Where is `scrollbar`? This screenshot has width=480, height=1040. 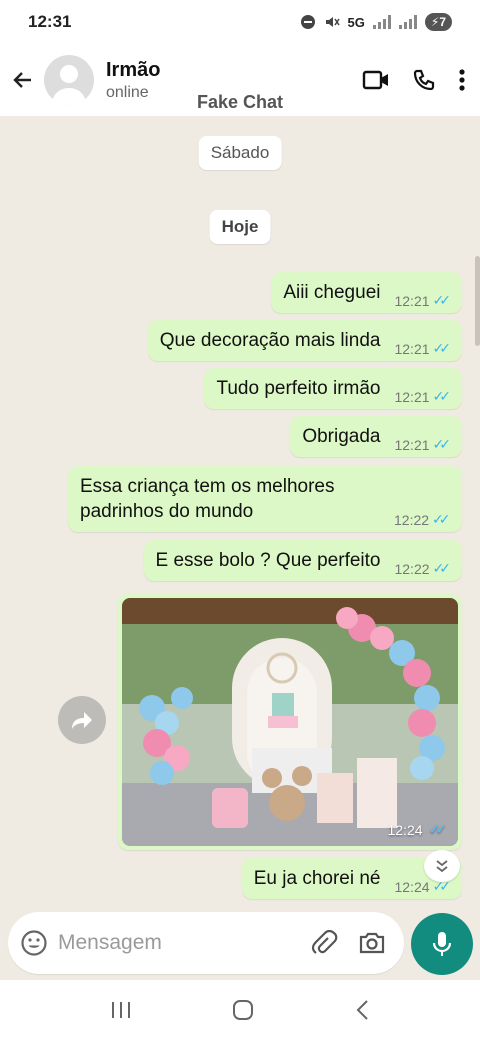 scrollbar is located at coordinates (477, 301).